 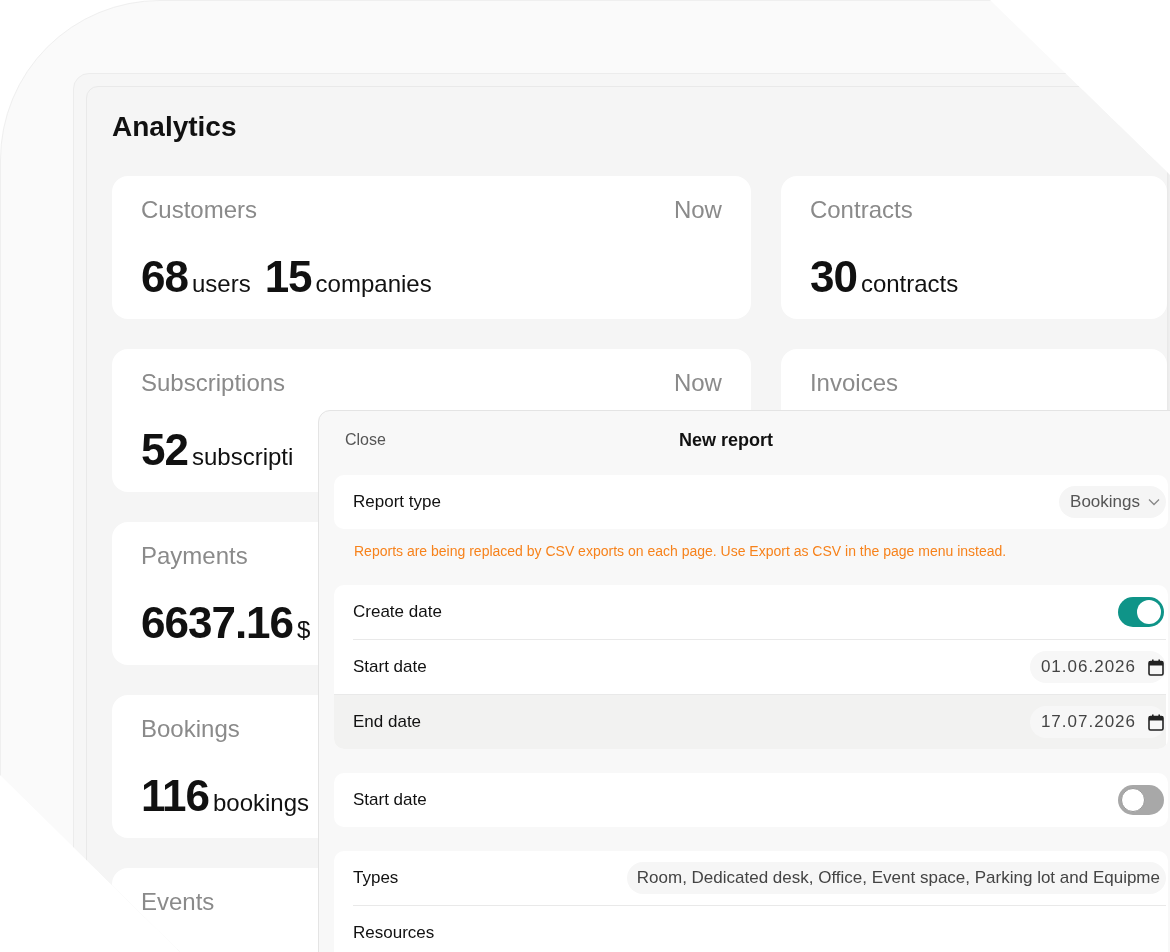 What do you see at coordinates (1097, 722) in the screenshot?
I see `date-field: 17.07.2026` at bounding box center [1097, 722].